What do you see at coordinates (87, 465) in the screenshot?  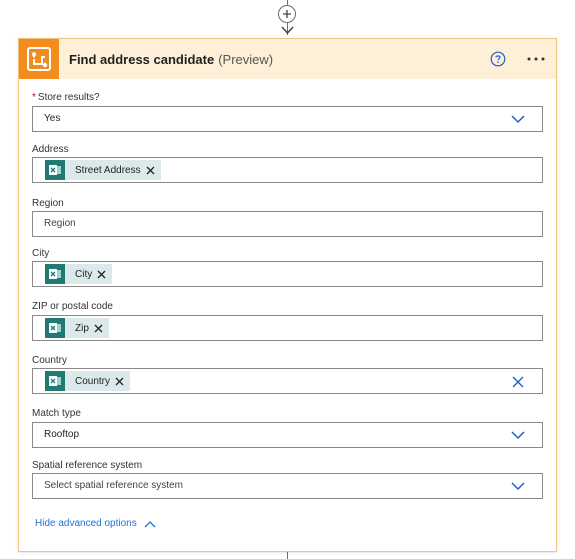 I see `spatial-ref-label: Spatial reference system` at bounding box center [87, 465].